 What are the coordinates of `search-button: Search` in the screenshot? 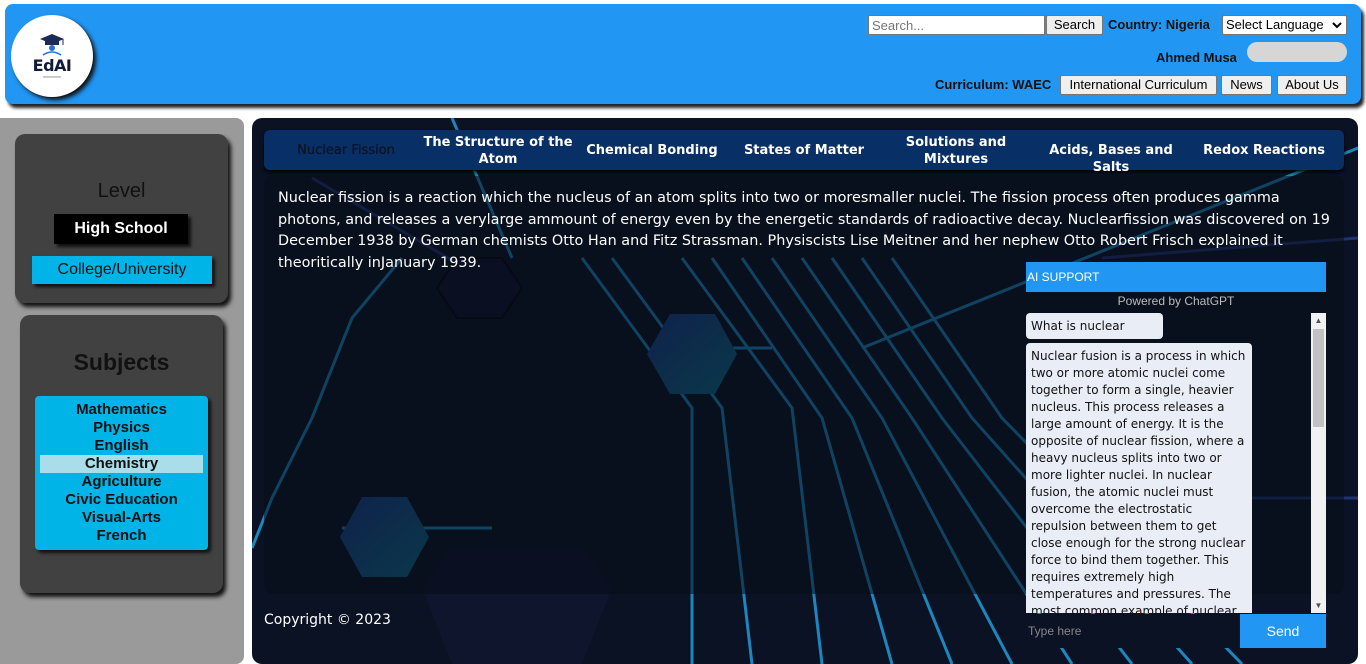 It's located at (1074, 25).